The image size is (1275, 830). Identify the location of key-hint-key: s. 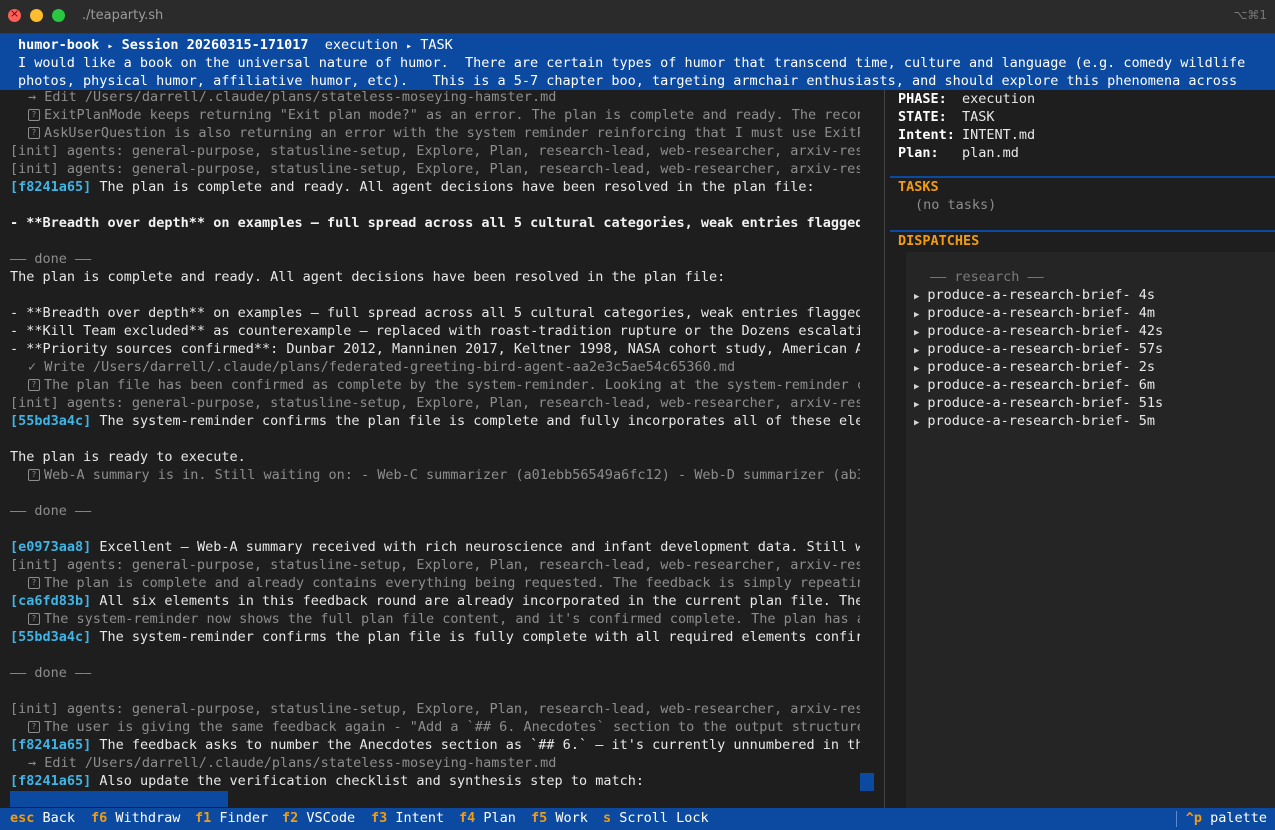
(607, 818).